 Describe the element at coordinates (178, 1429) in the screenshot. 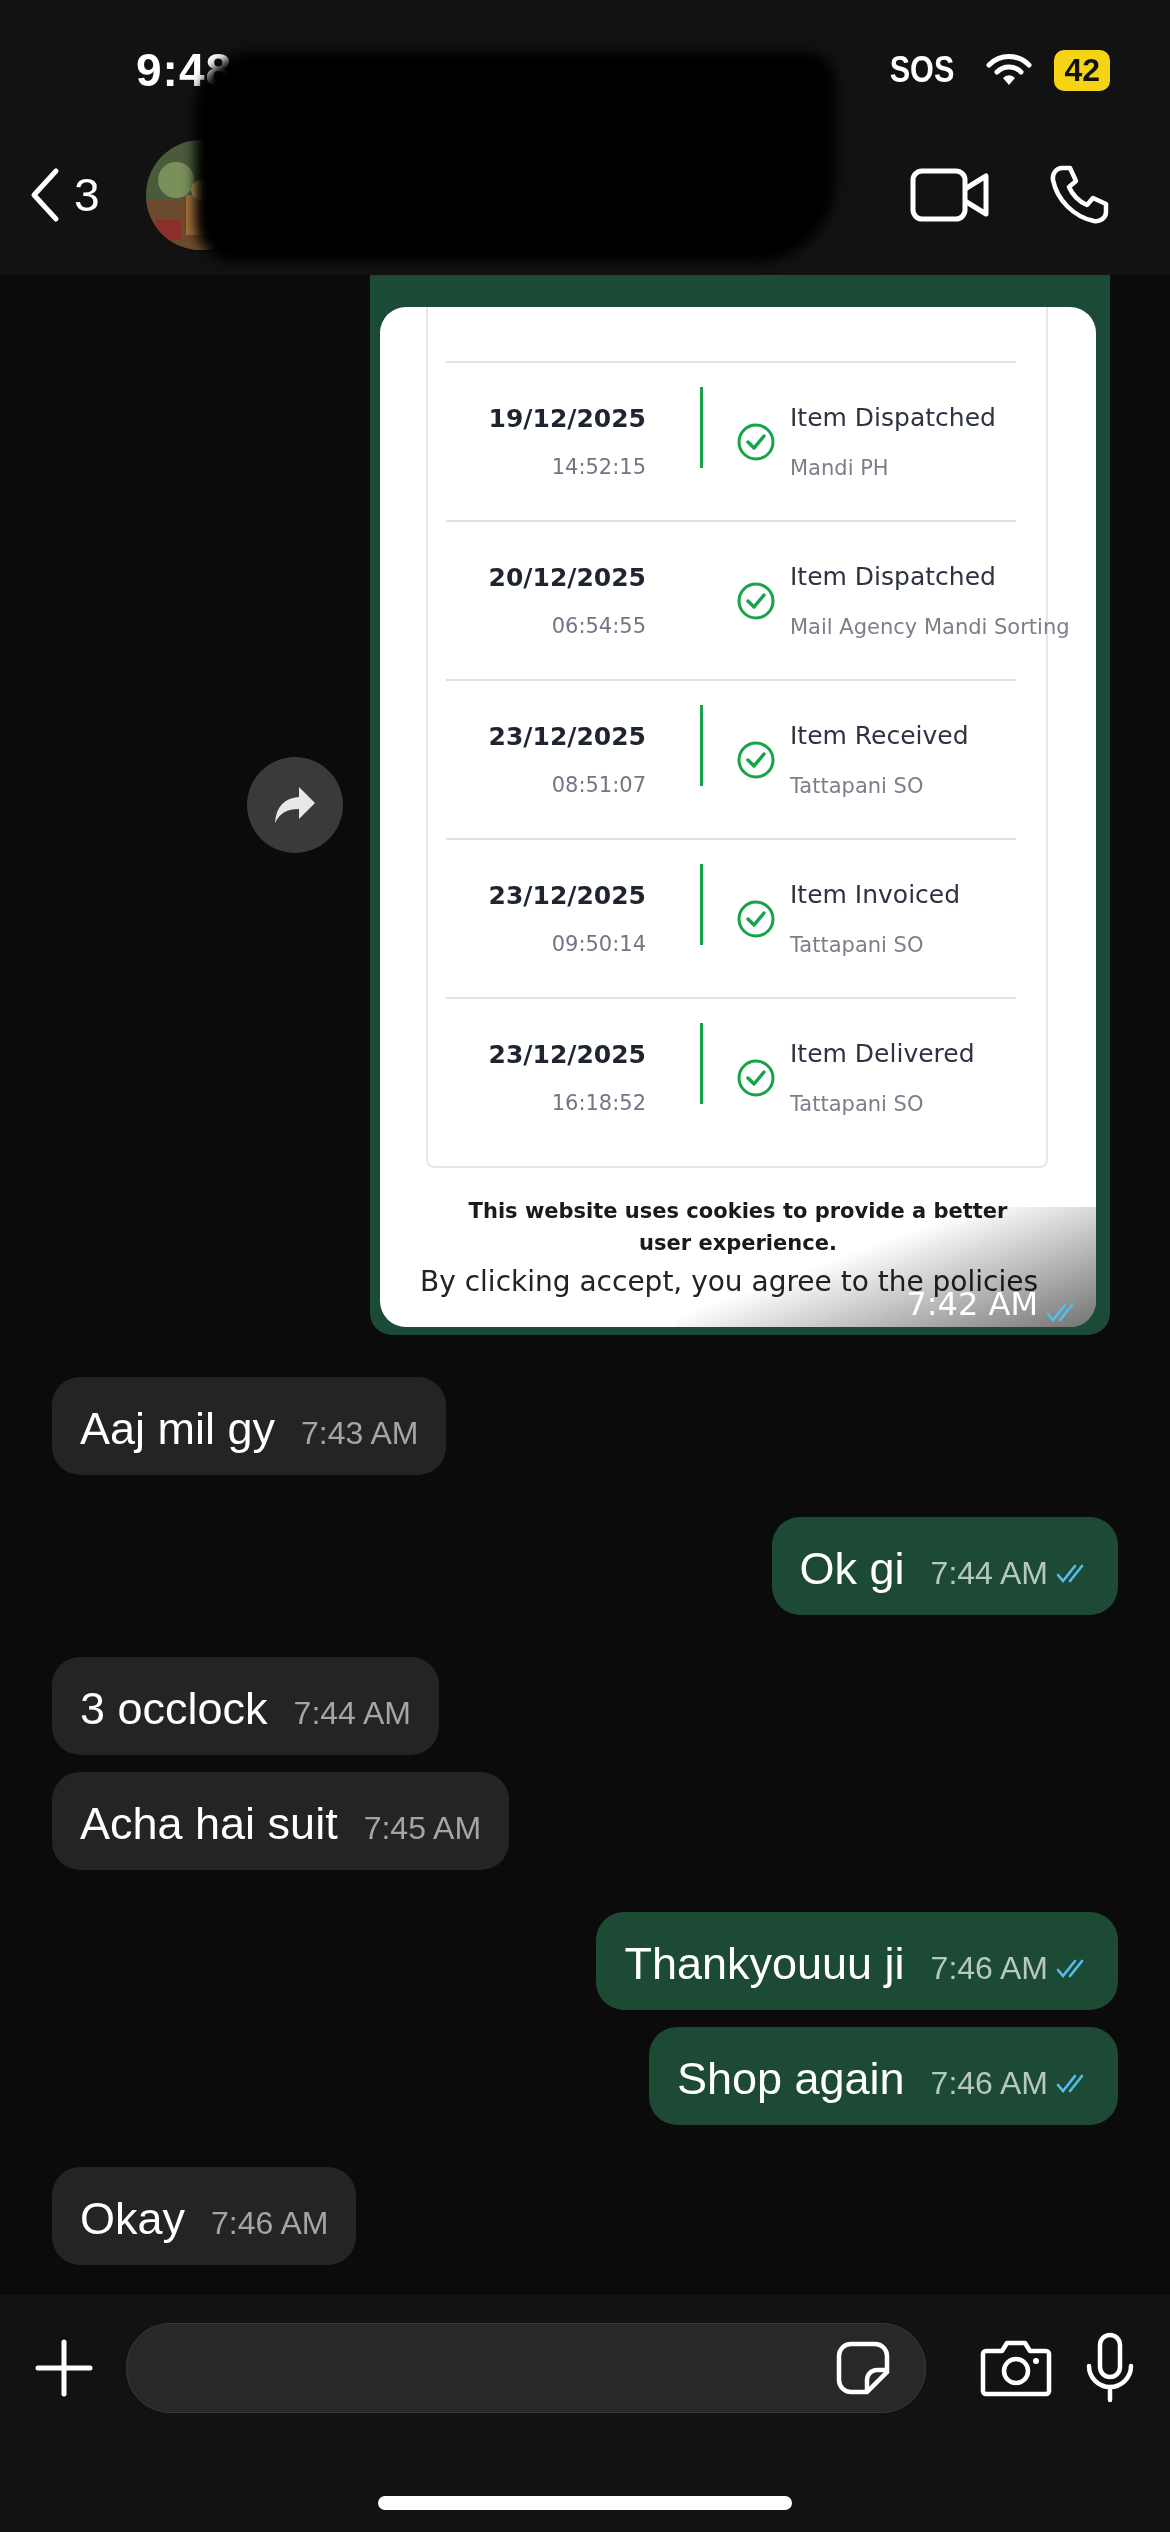

I see `message-text: Aaj mil gy` at that location.